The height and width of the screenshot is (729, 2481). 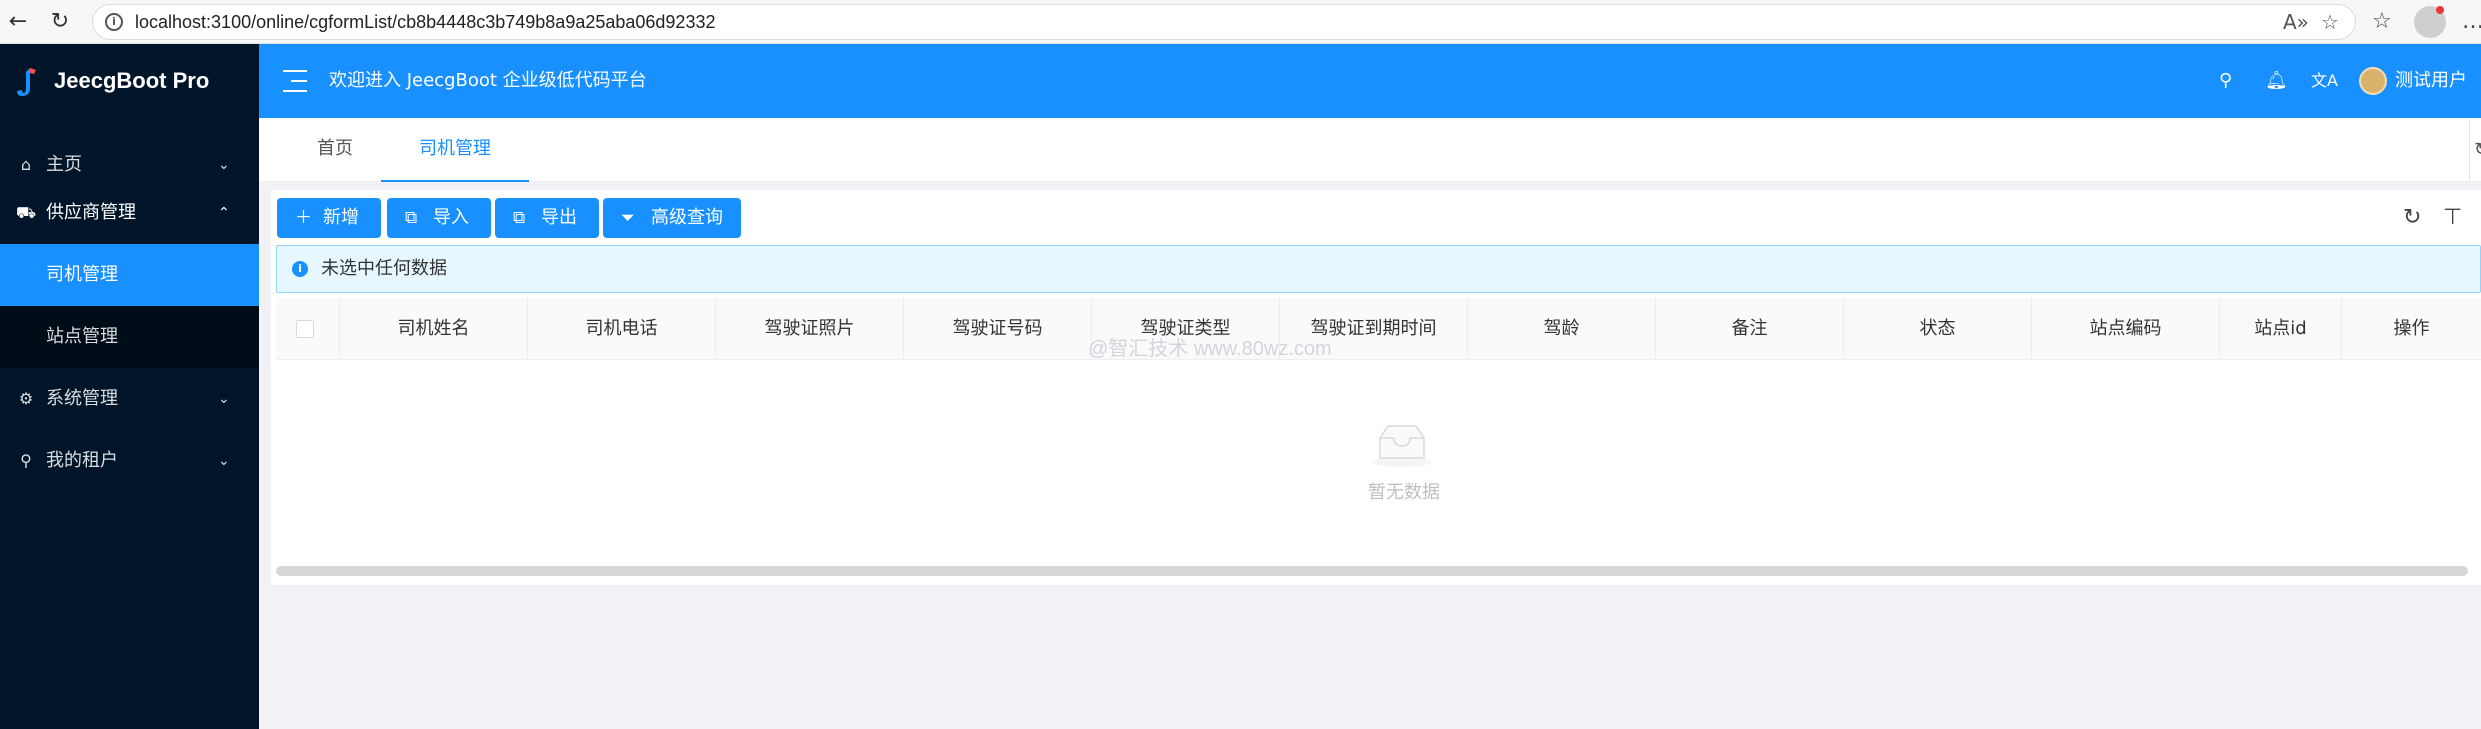 I want to click on sidebar-item-label: 供应商管理, so click(x=91, y=212).